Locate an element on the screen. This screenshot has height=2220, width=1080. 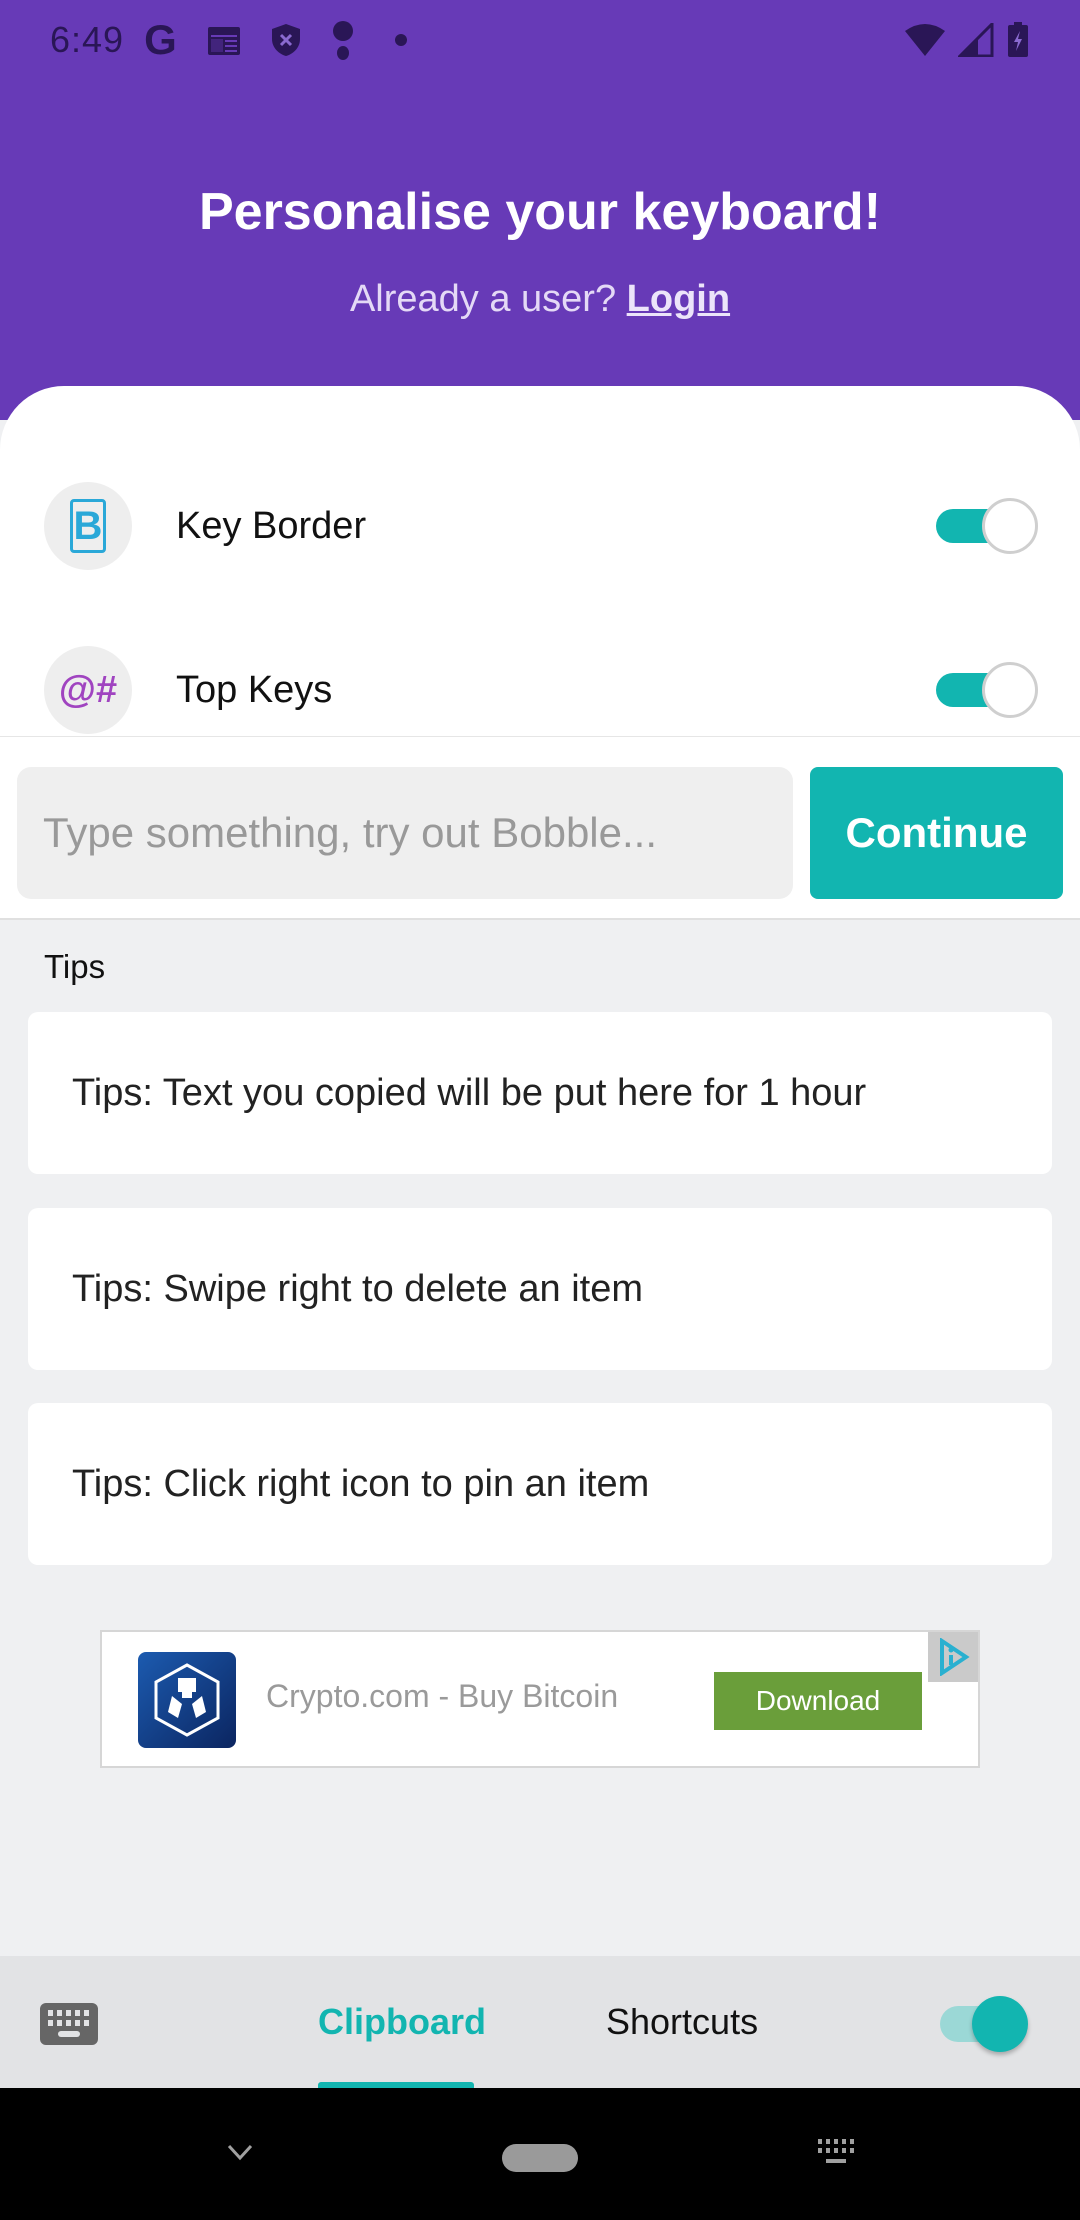
wifi-icon is located at coordinates (925, 40).